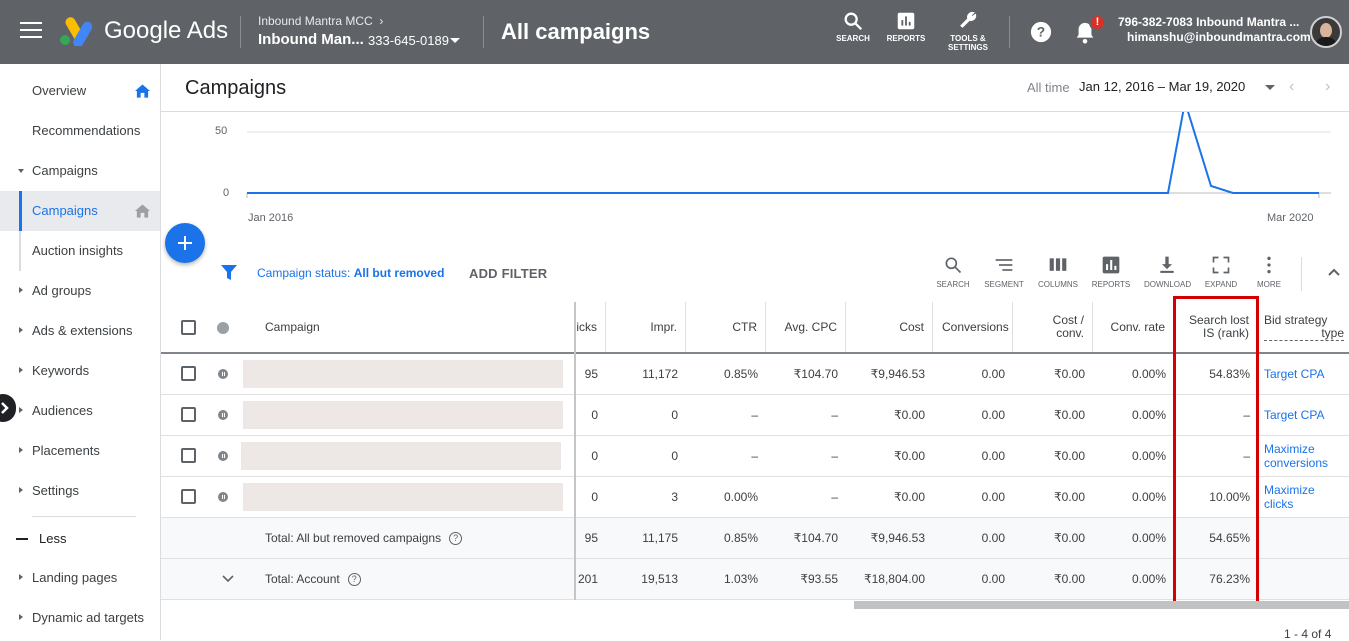  What do you see at coordinates (414, 327) in the screenshot?
I see `column-header-campaign: Campaign` at bounding box center [414, 327].